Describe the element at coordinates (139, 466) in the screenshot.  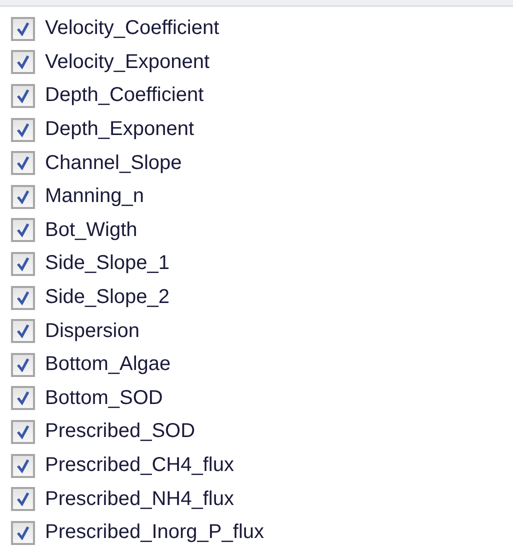
I see `checkbox-label: Prescribed_CH4_flux` at that location.